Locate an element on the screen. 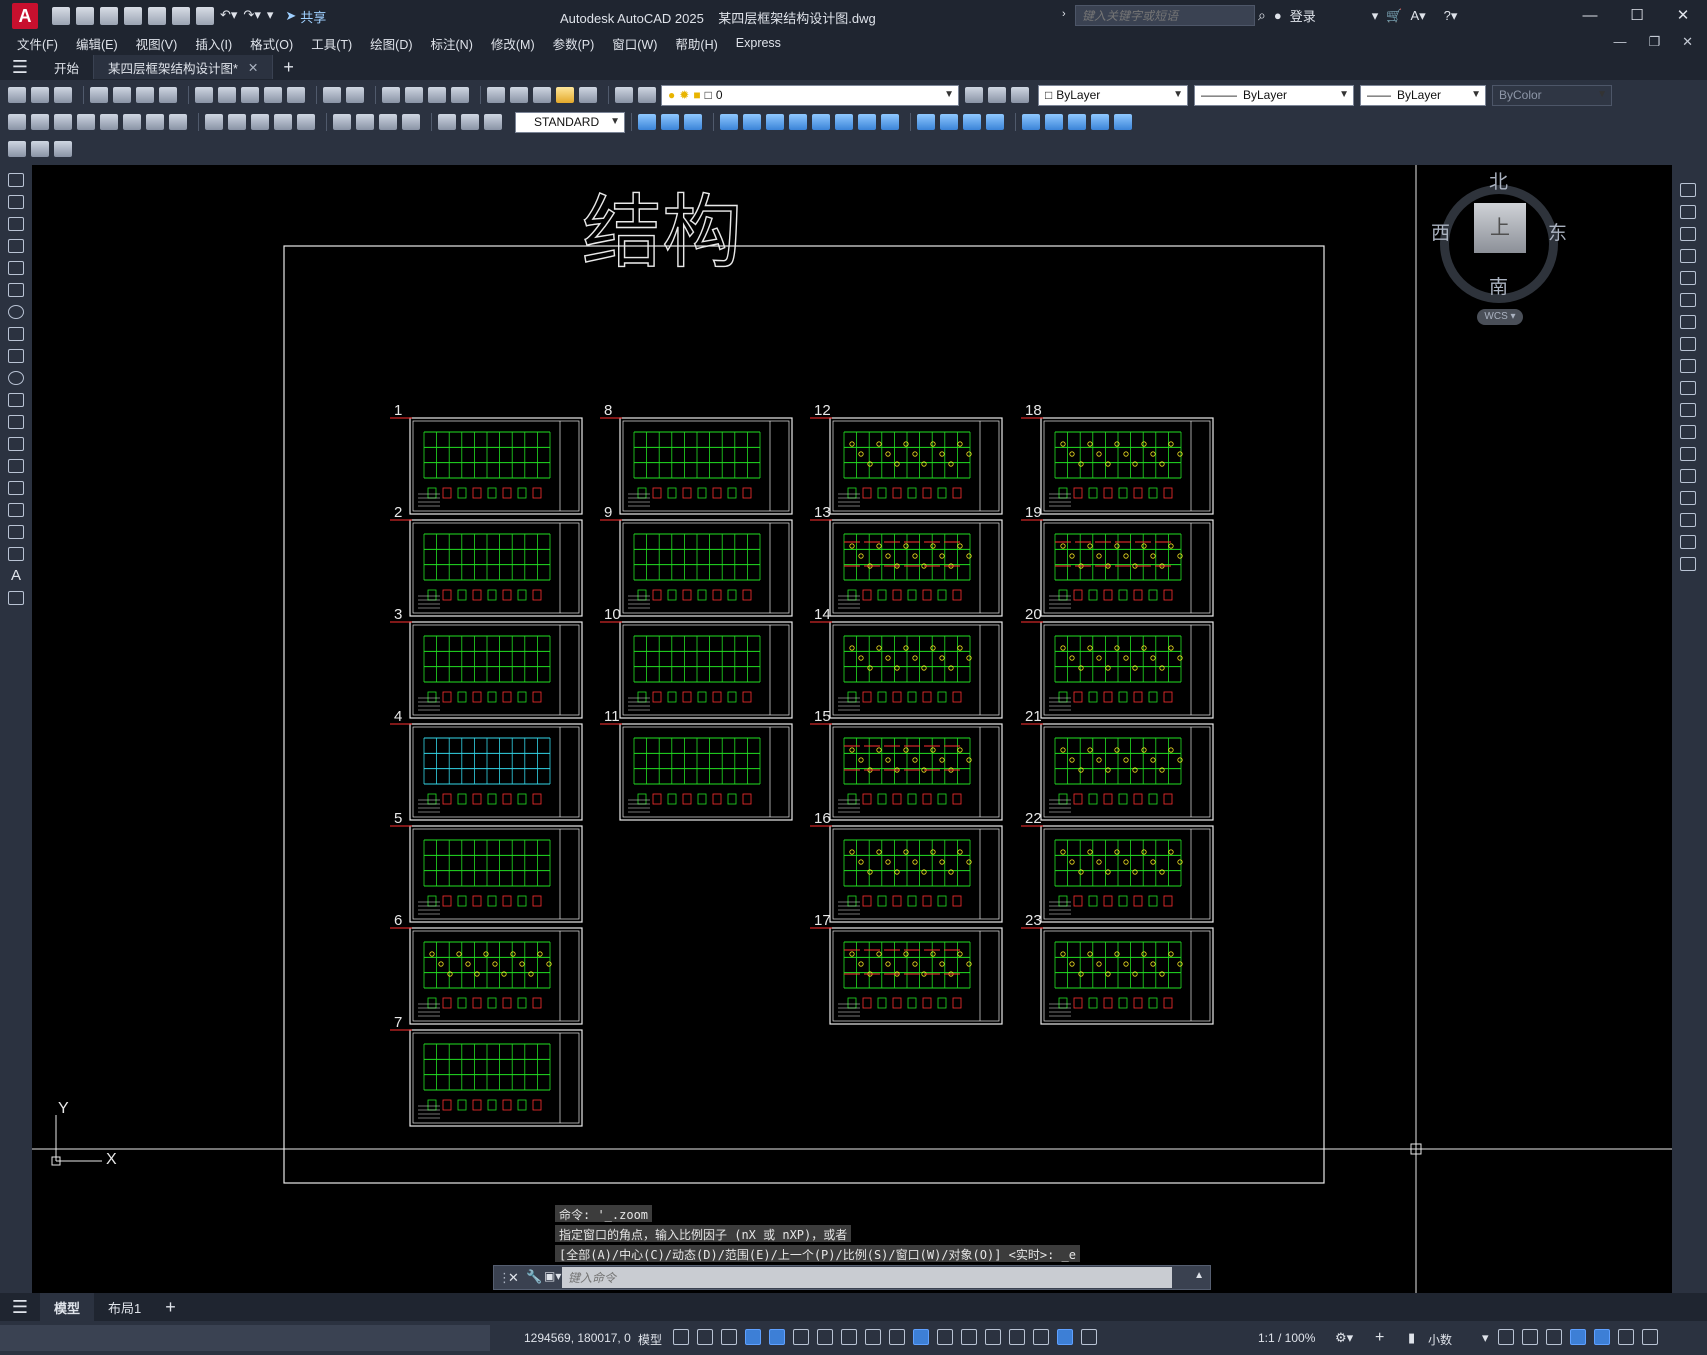 The height and width of the screenshot is (1355, 1707). doc-restore-icon: ❐ is located at coordinates (1654, 42).